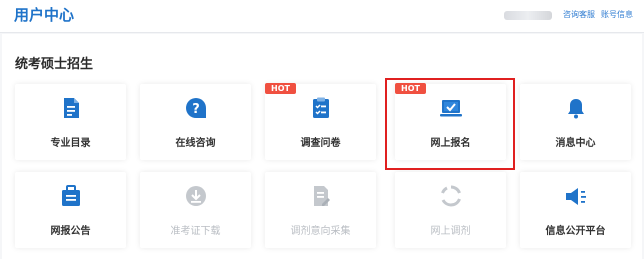 The image size is (644, 259). What do you see at coordinates (528, 15) in the screenshot?
I see `blurred-username` at bounding box center [528, 15].